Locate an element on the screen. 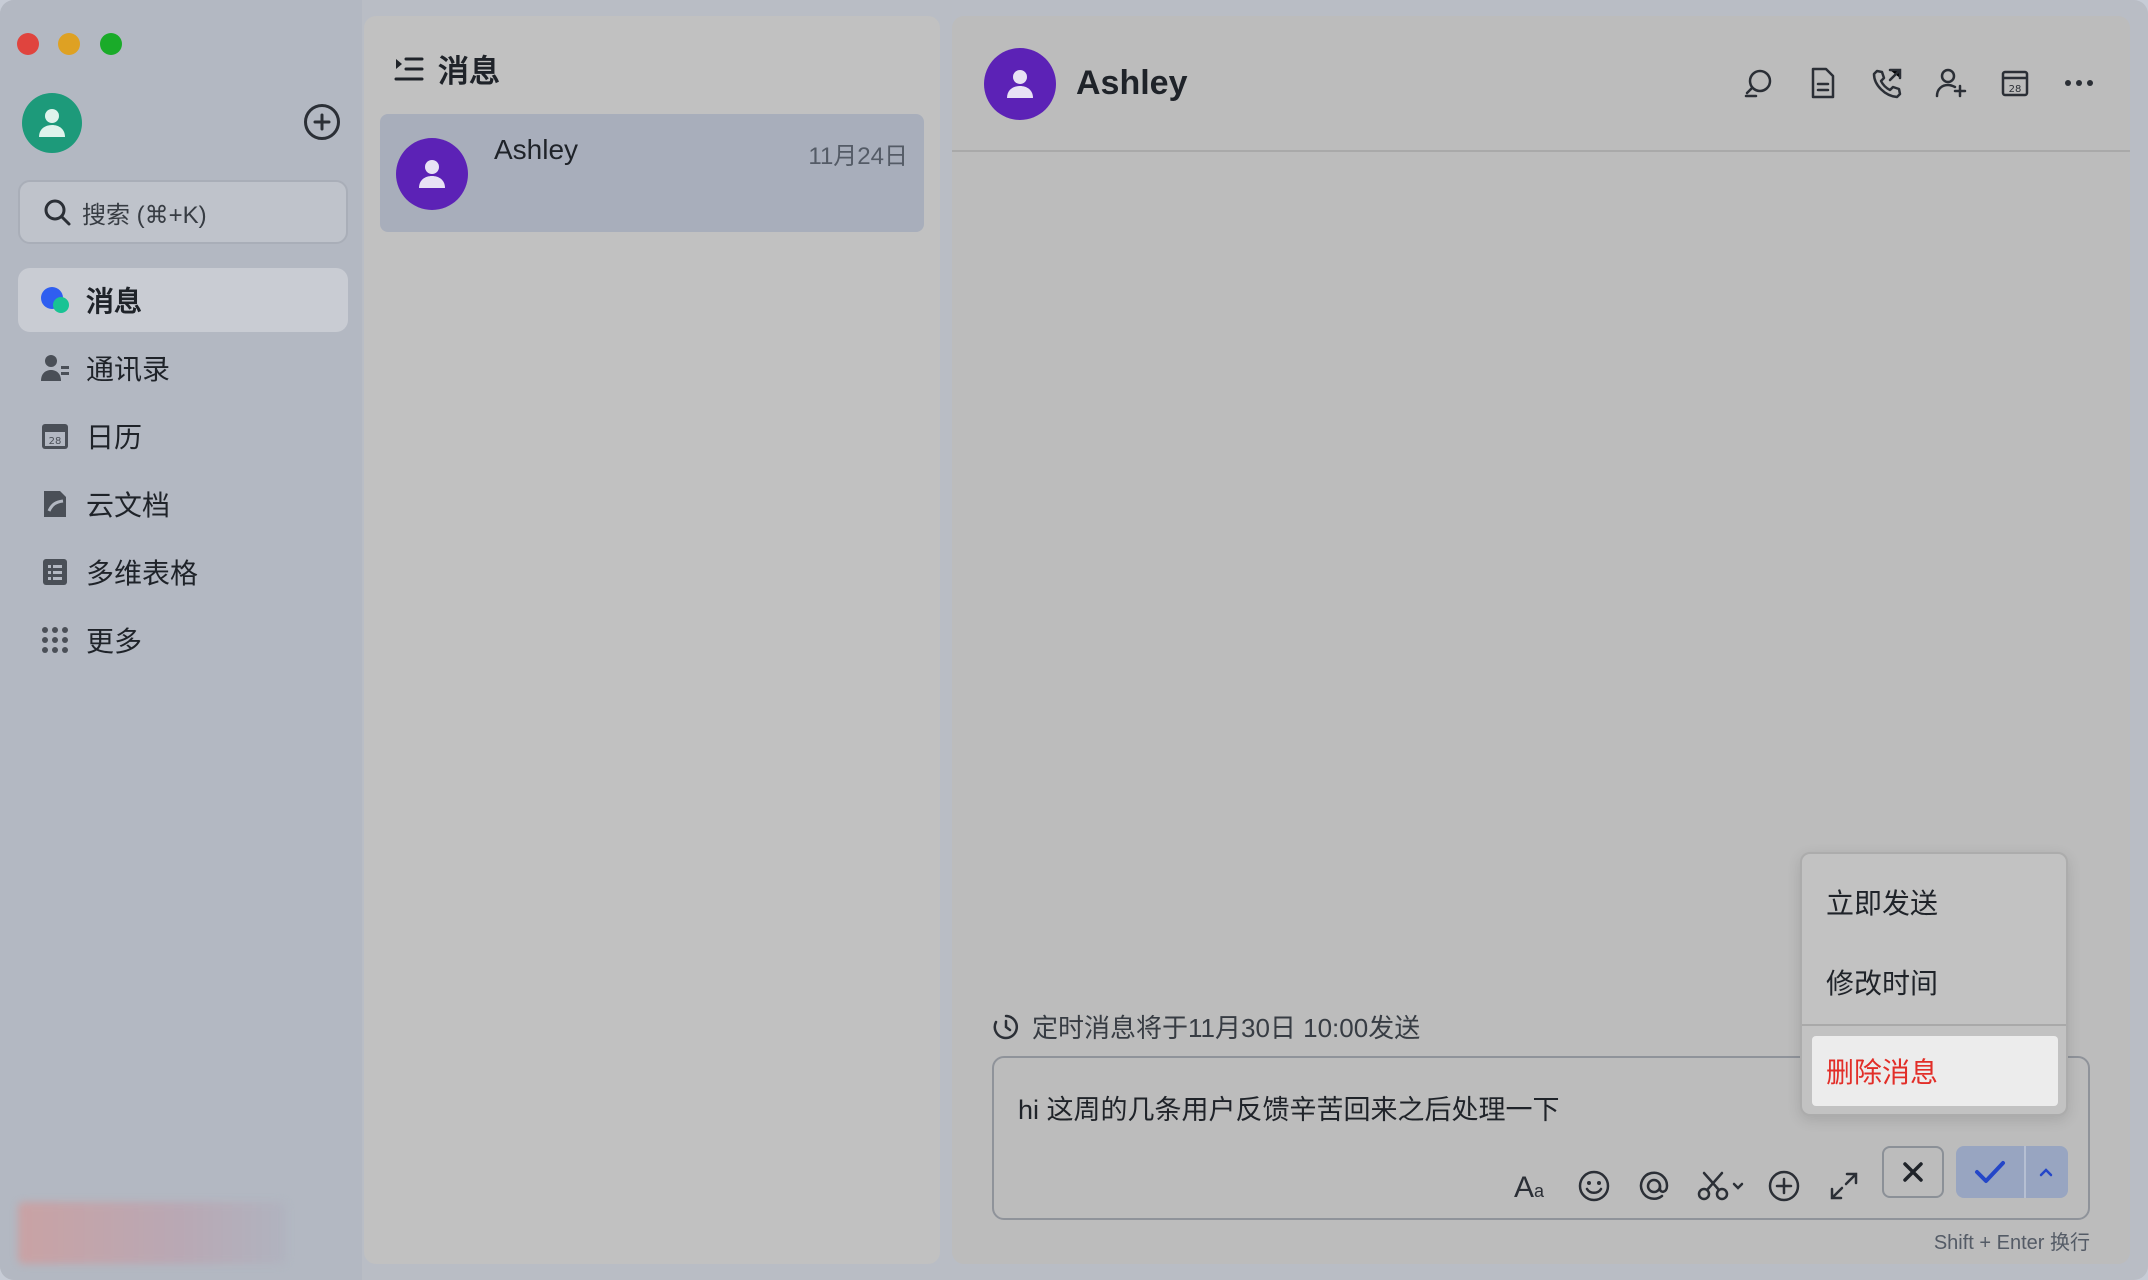 The height and width of the screenshot is (1280, 2148). contacts-icon is located at coordinates (55, 368).